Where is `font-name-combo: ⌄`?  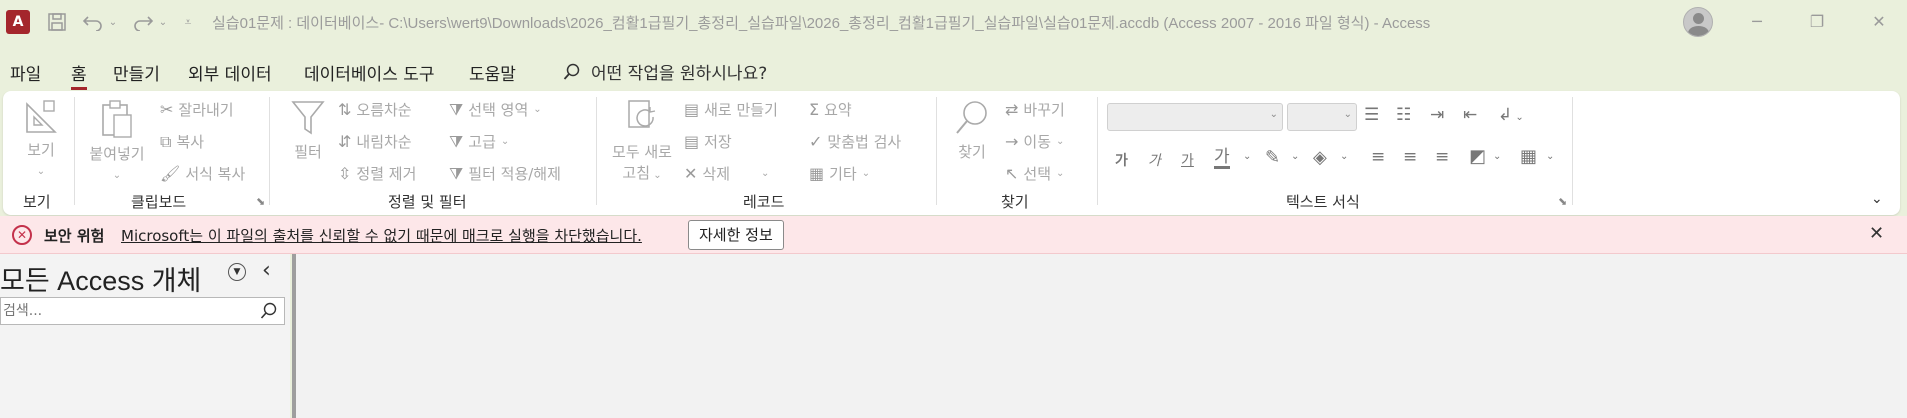 font-name-combo: ⌄ is located at coordinates (1195, 117).